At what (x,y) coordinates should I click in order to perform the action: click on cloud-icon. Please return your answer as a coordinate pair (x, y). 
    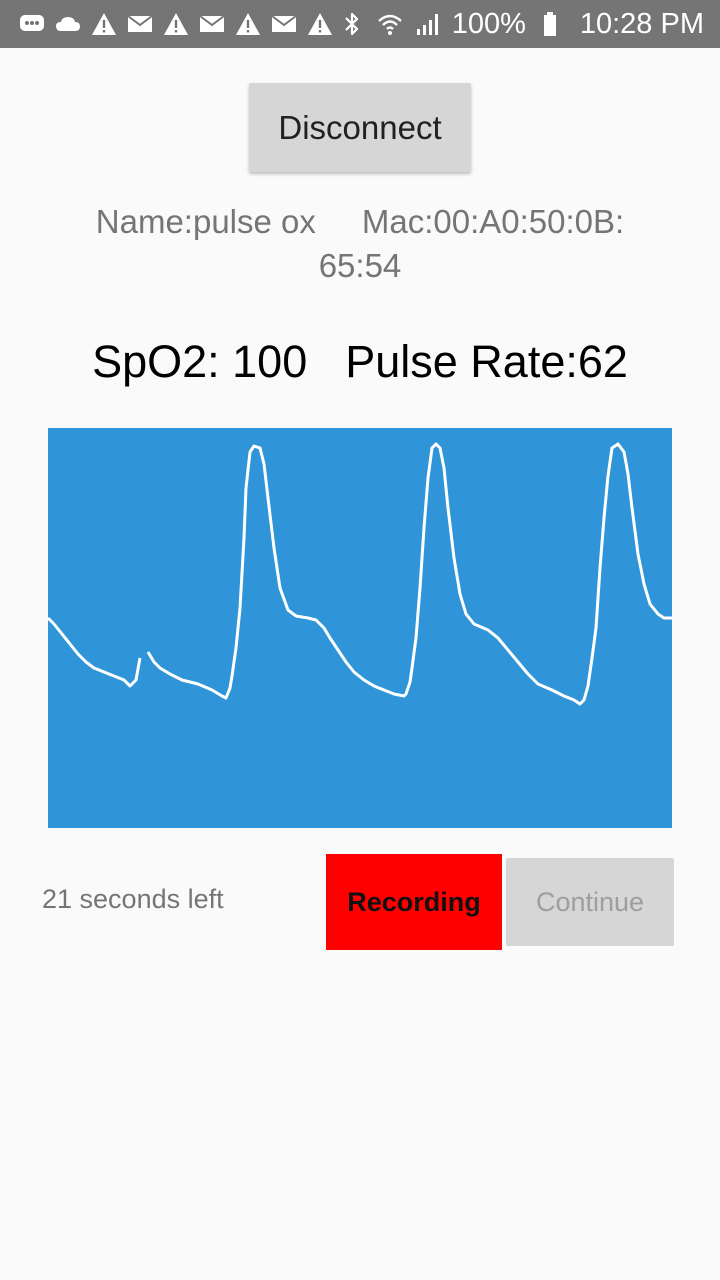
    Looking at the image, I should click on (68, 24).